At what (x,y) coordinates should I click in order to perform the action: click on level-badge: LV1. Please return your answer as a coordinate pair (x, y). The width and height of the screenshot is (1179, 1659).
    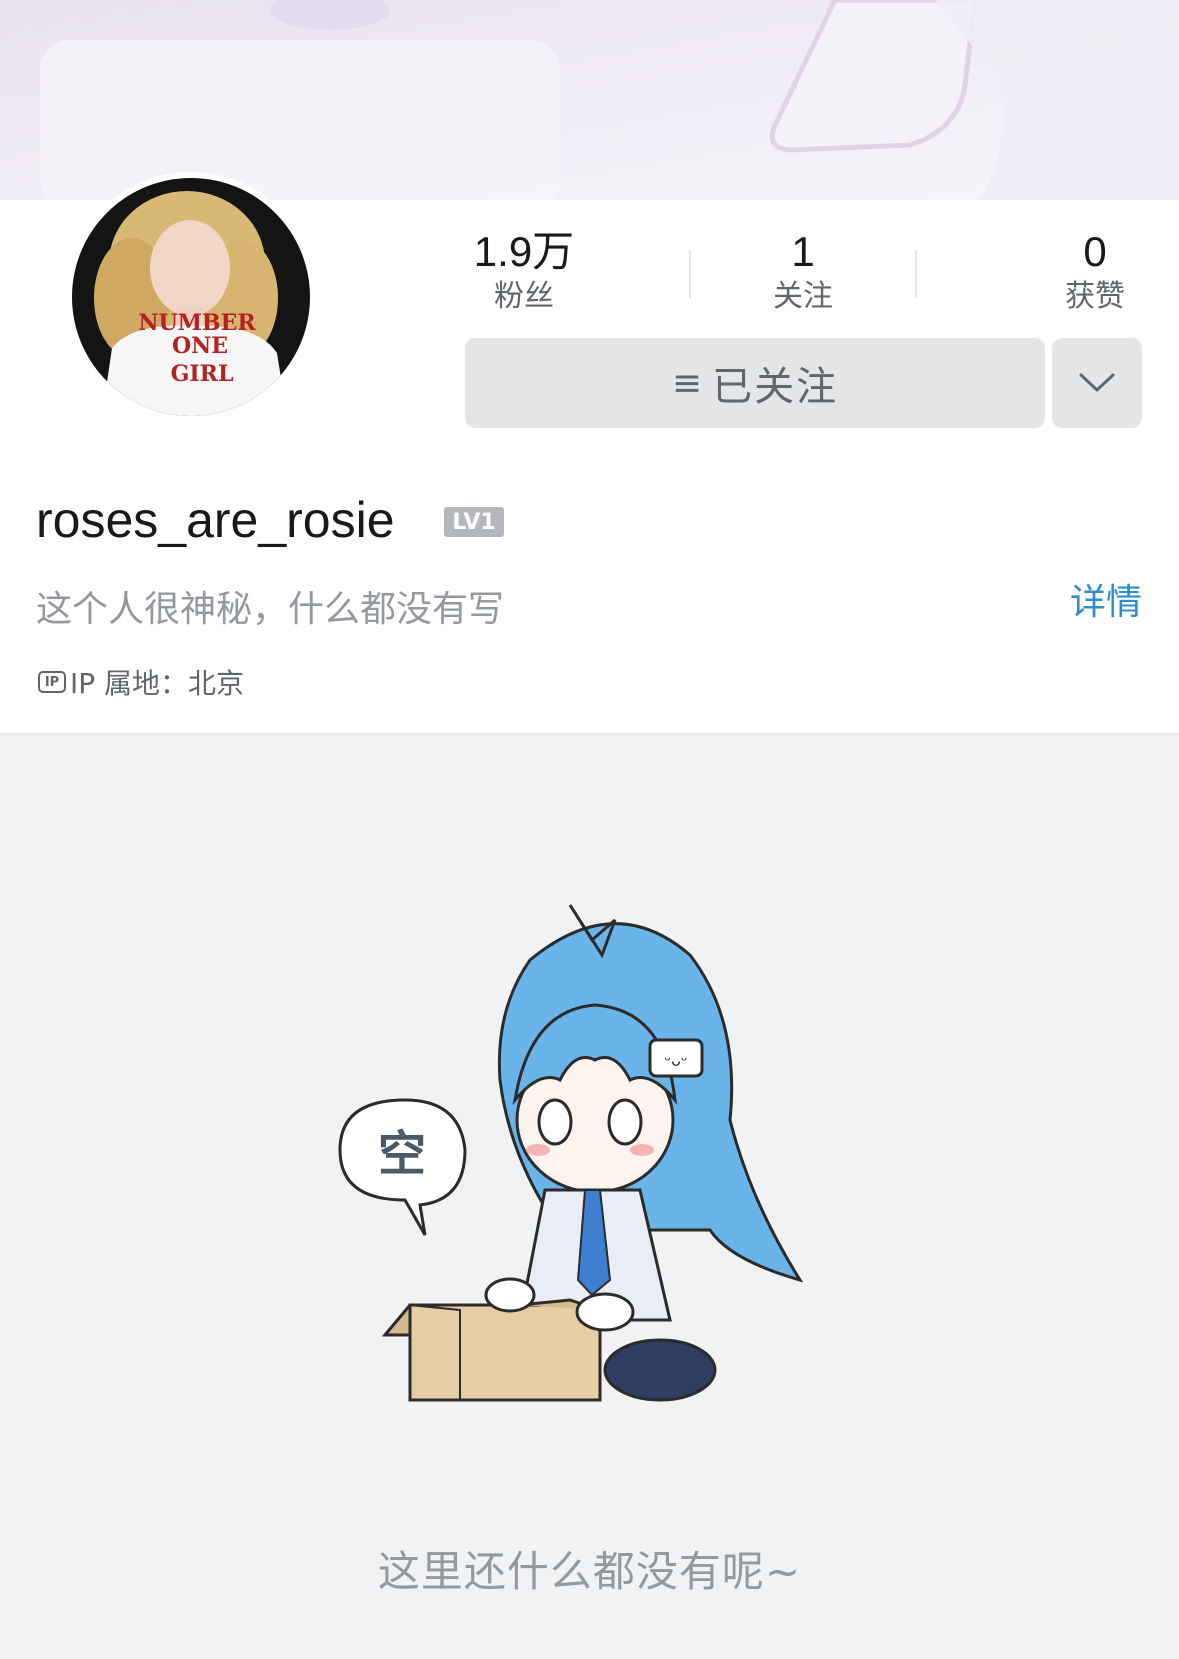
    Looking at the image, I should click on (474, 522).